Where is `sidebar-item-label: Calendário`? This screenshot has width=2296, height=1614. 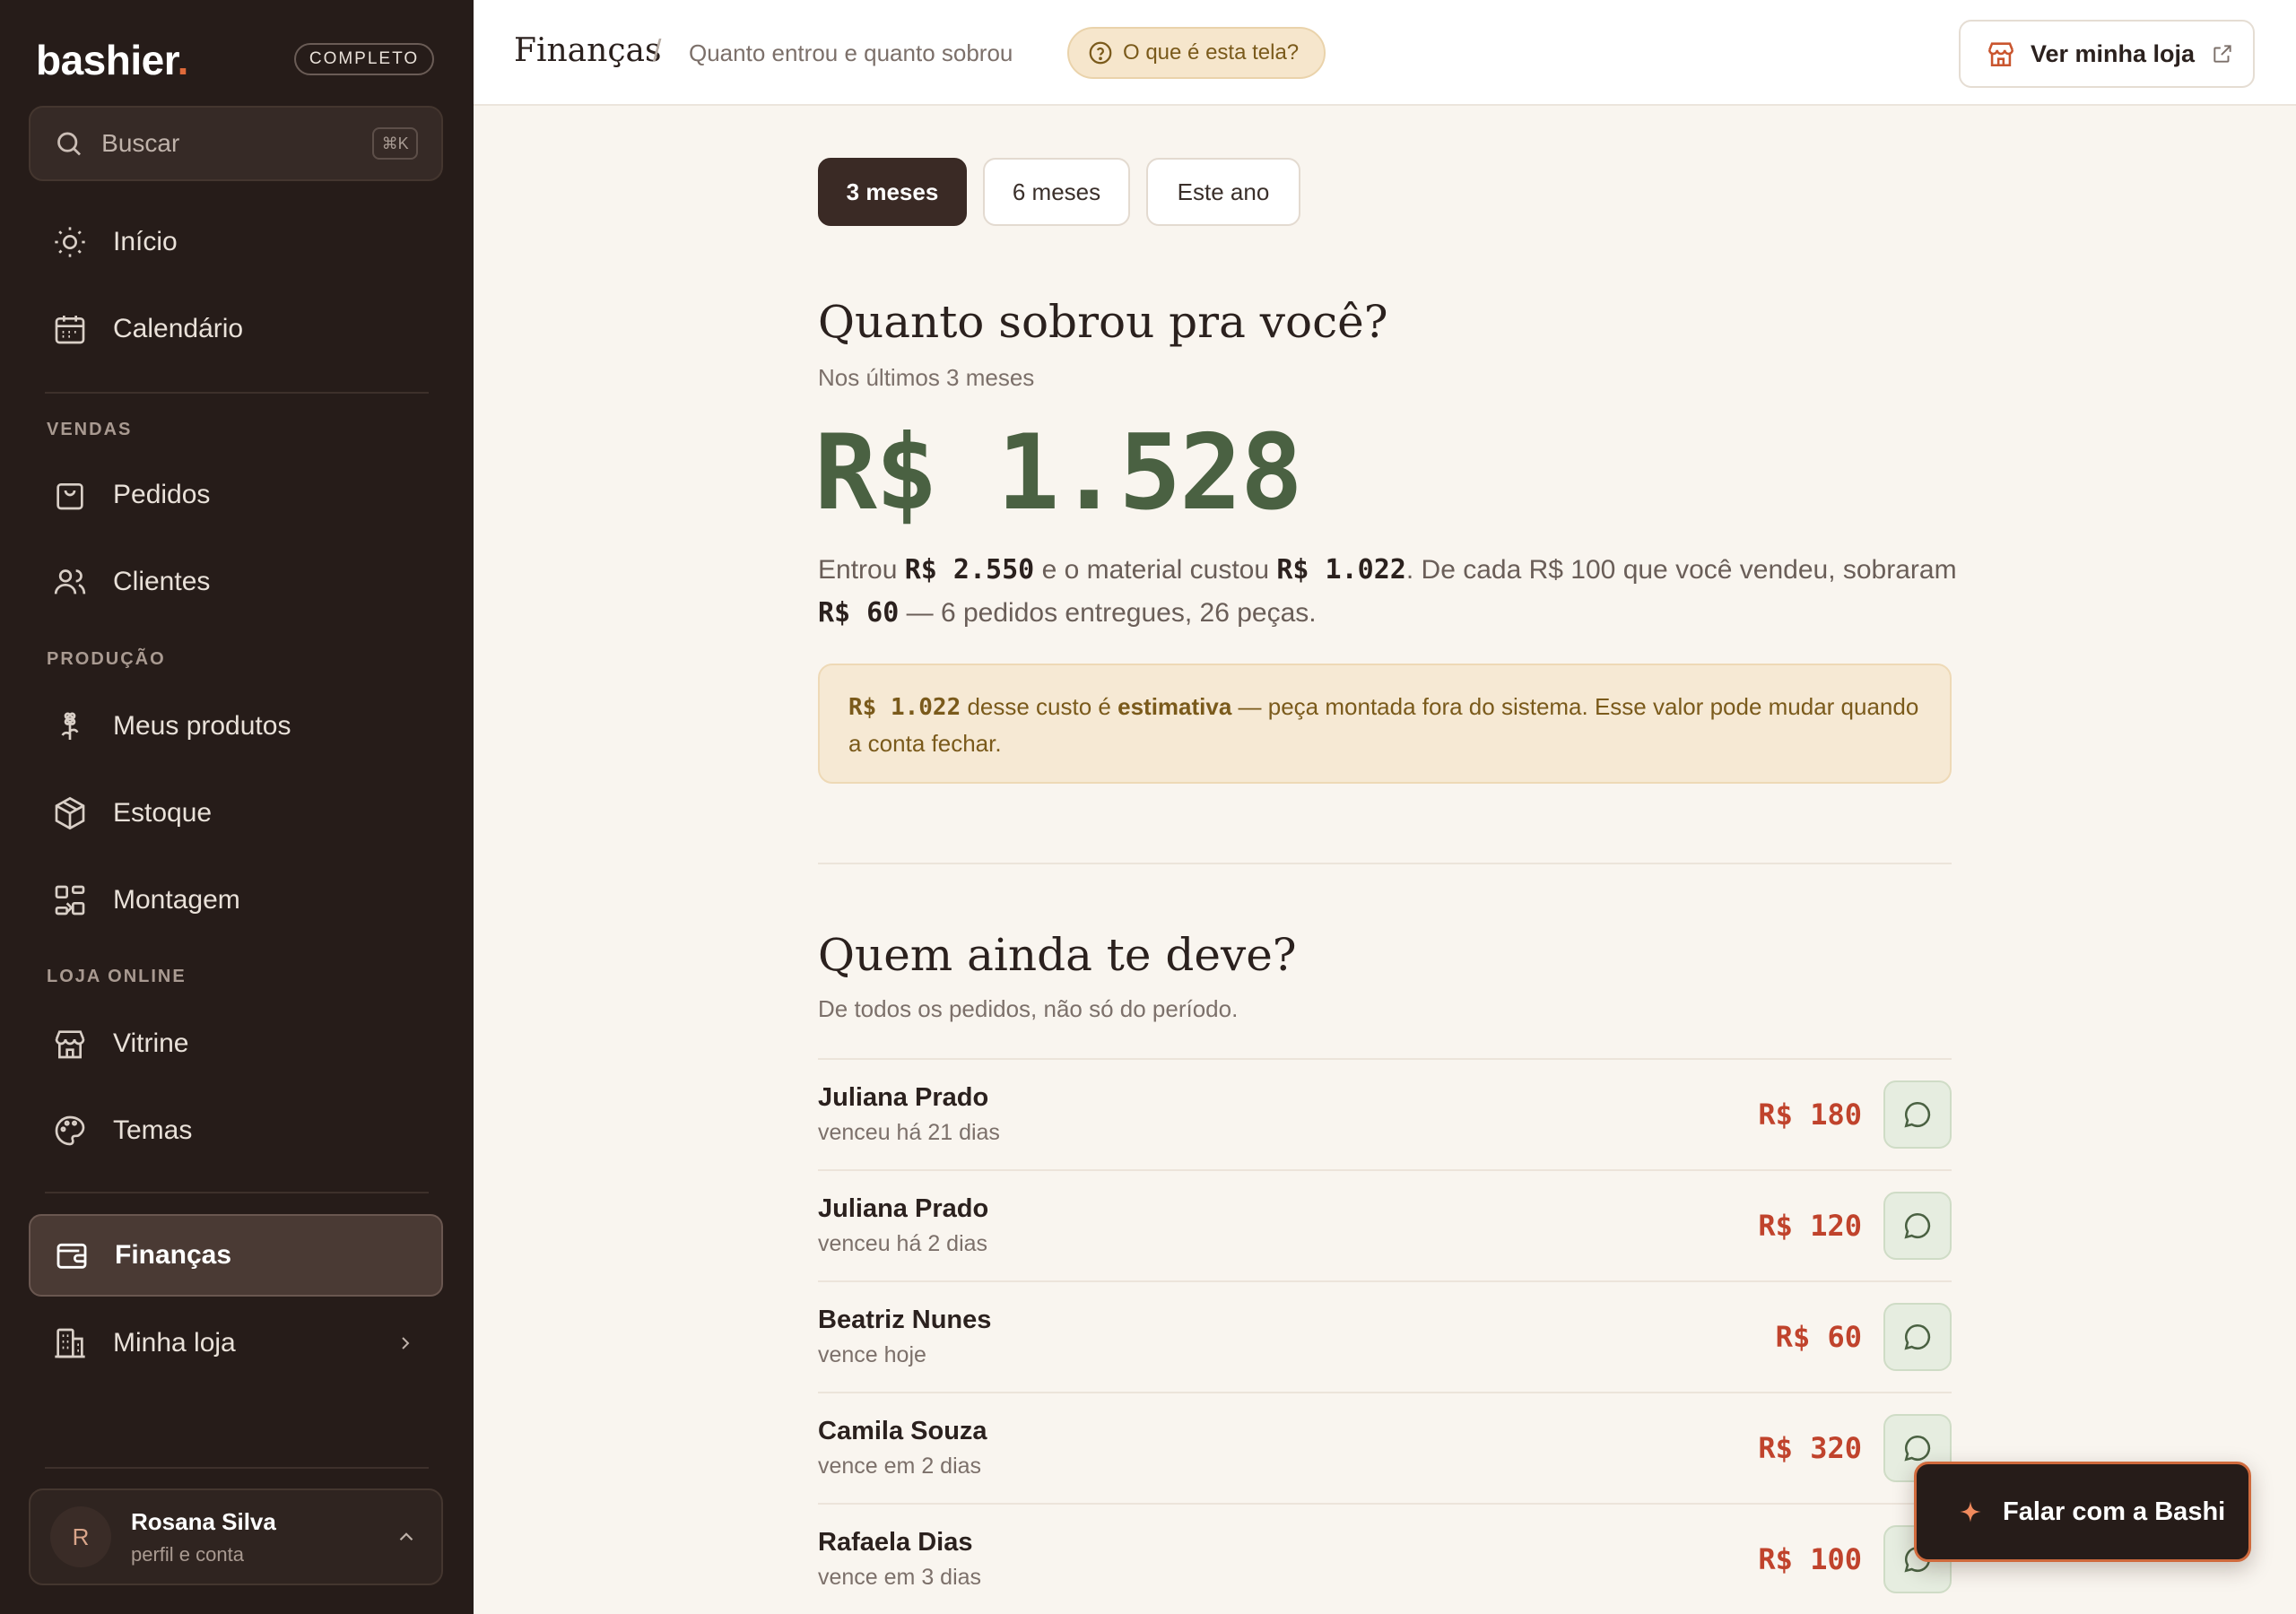 sidebar-item-label: Calendário is located at coordinates (178, 328).